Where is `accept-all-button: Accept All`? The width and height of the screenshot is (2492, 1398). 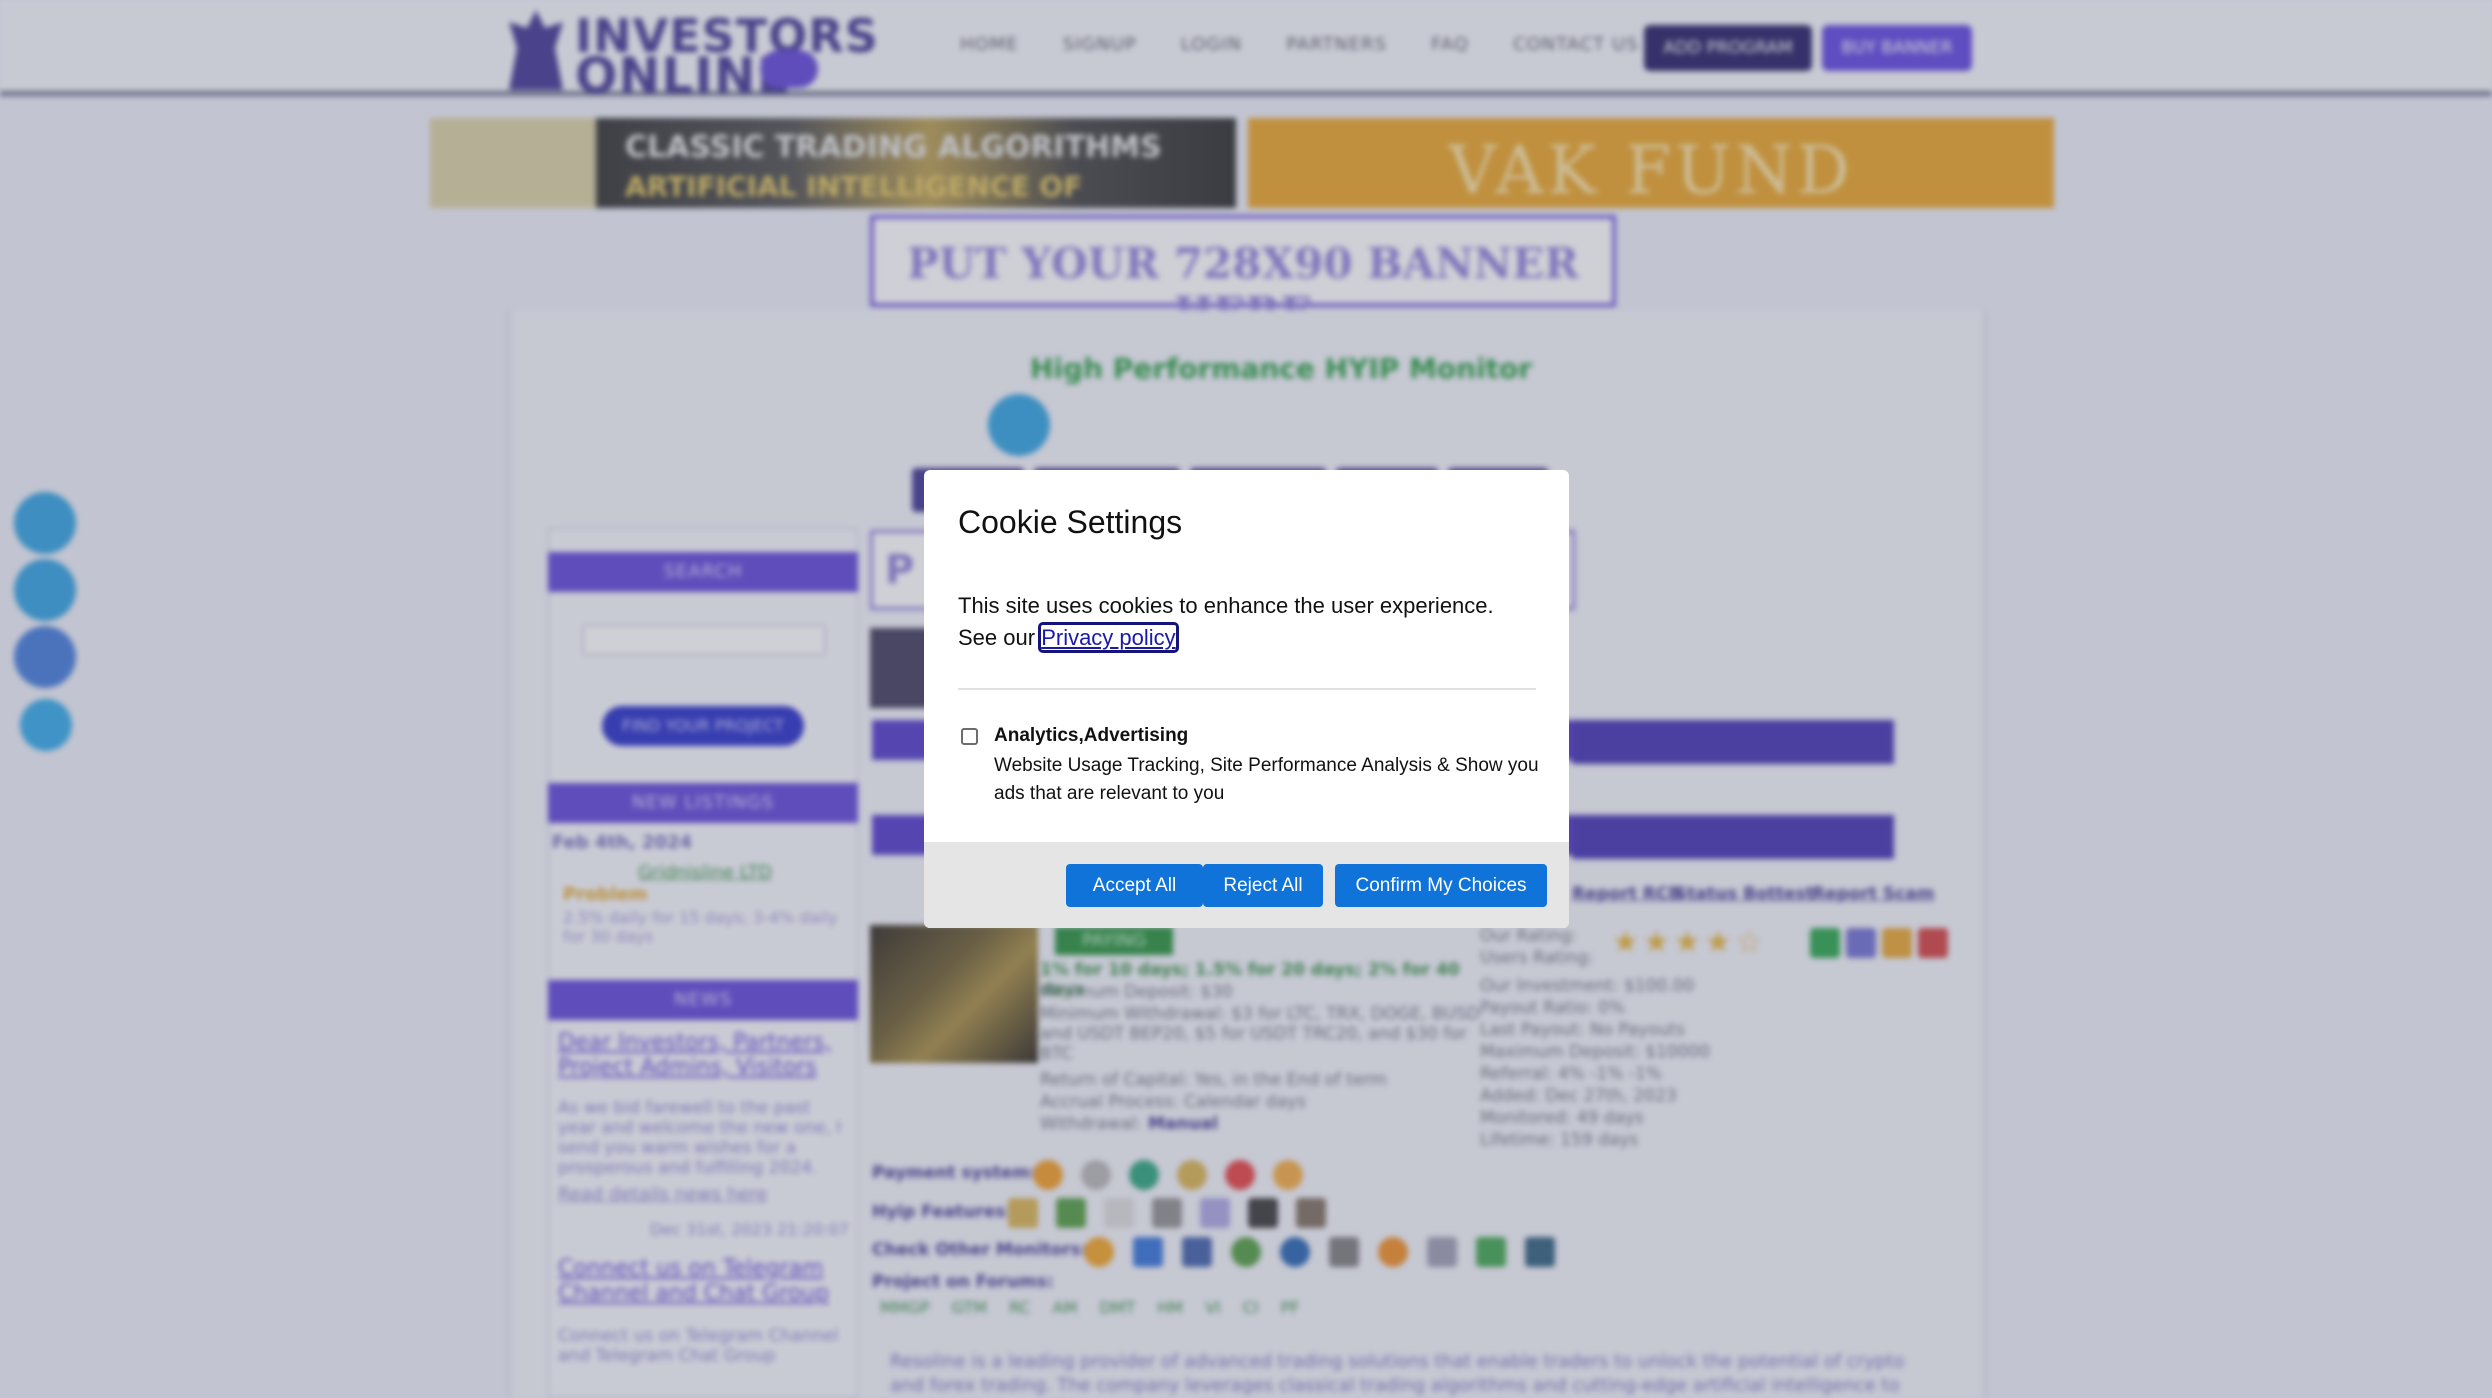
accept-all-button: Accept All is located at coordinates (1134, 885).